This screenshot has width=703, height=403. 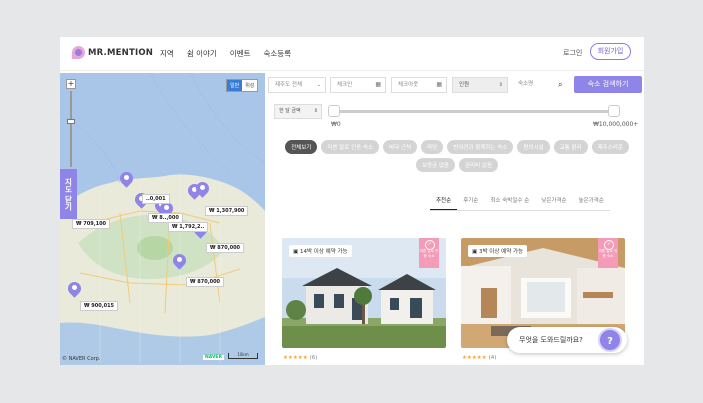 I want to click on nav-register-lodging: 숙소등록, so click(x=278, y=53).